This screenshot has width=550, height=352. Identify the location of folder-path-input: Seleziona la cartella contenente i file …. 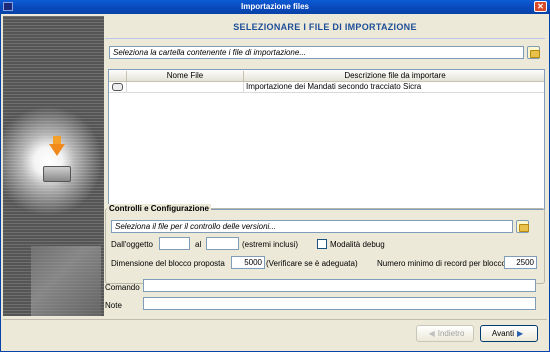
(316, 52).